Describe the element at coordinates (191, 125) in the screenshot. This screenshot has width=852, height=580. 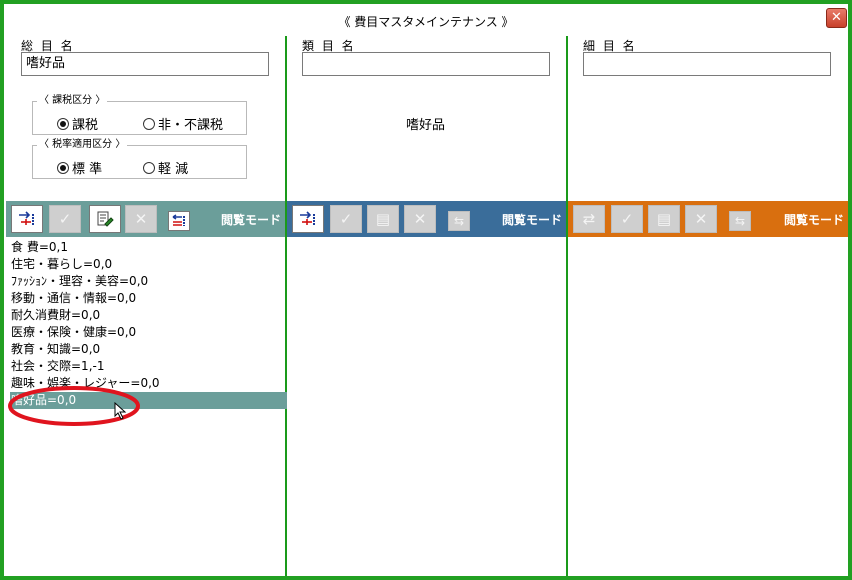
I see `tax-option-nontaxable-label: 非・不課税` at that location.